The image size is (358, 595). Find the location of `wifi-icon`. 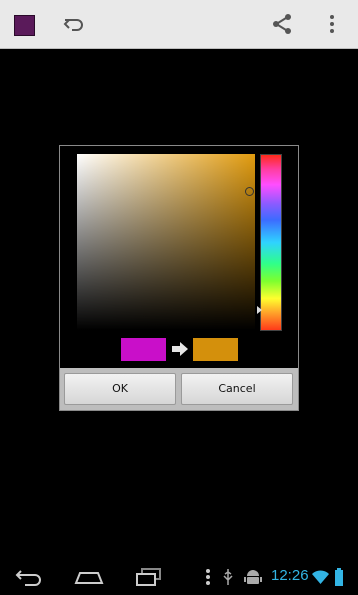

wifi-icon is located at coordinates (320, 577).